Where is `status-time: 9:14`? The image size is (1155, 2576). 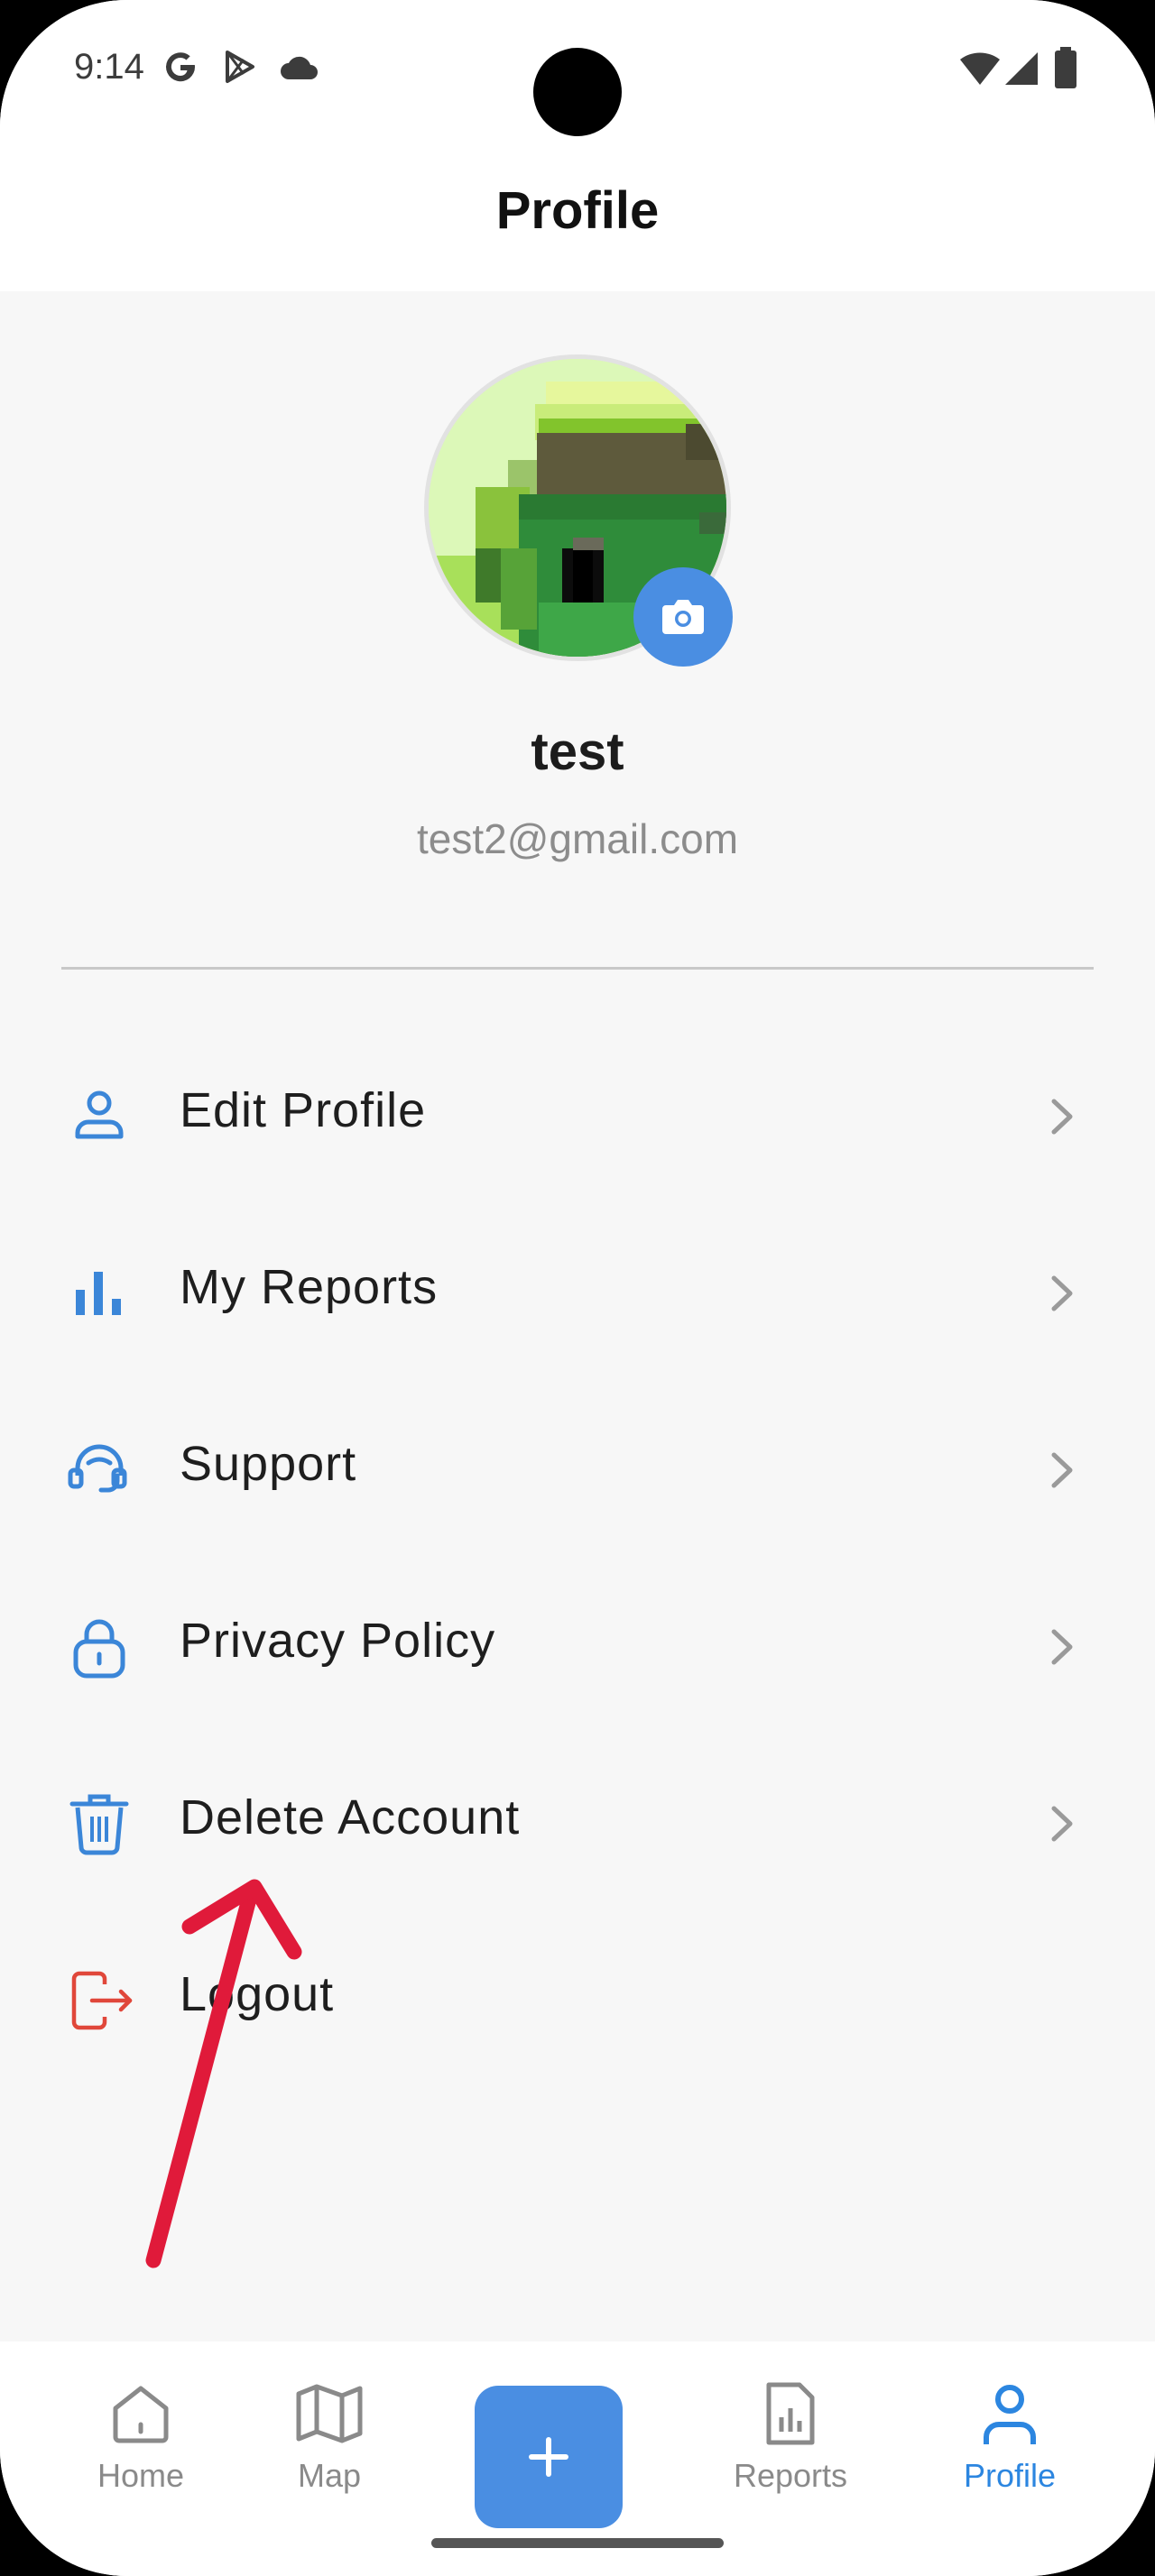
status-time: 9:14 is located at coordinates (109, 67).